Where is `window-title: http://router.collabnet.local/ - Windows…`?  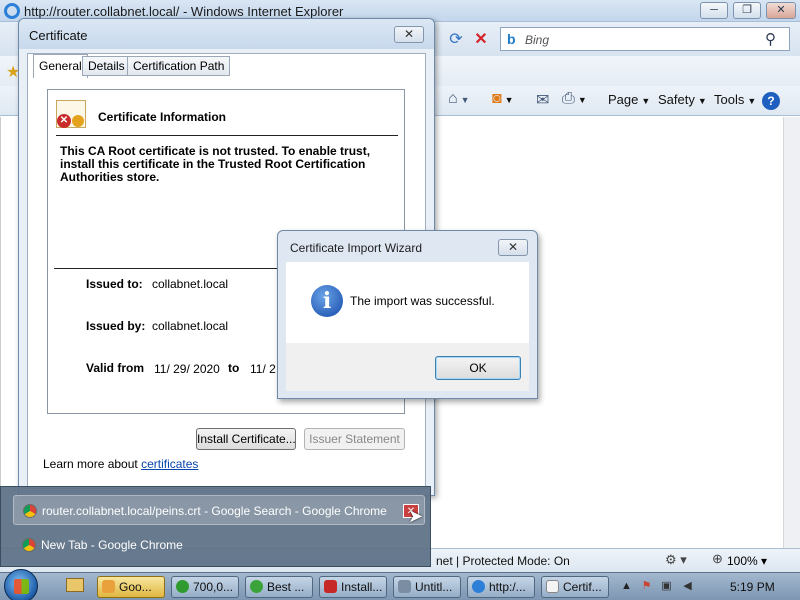
window-title: http://router.collabnet.local/ - Windows… is located at coordinates (184, 11).